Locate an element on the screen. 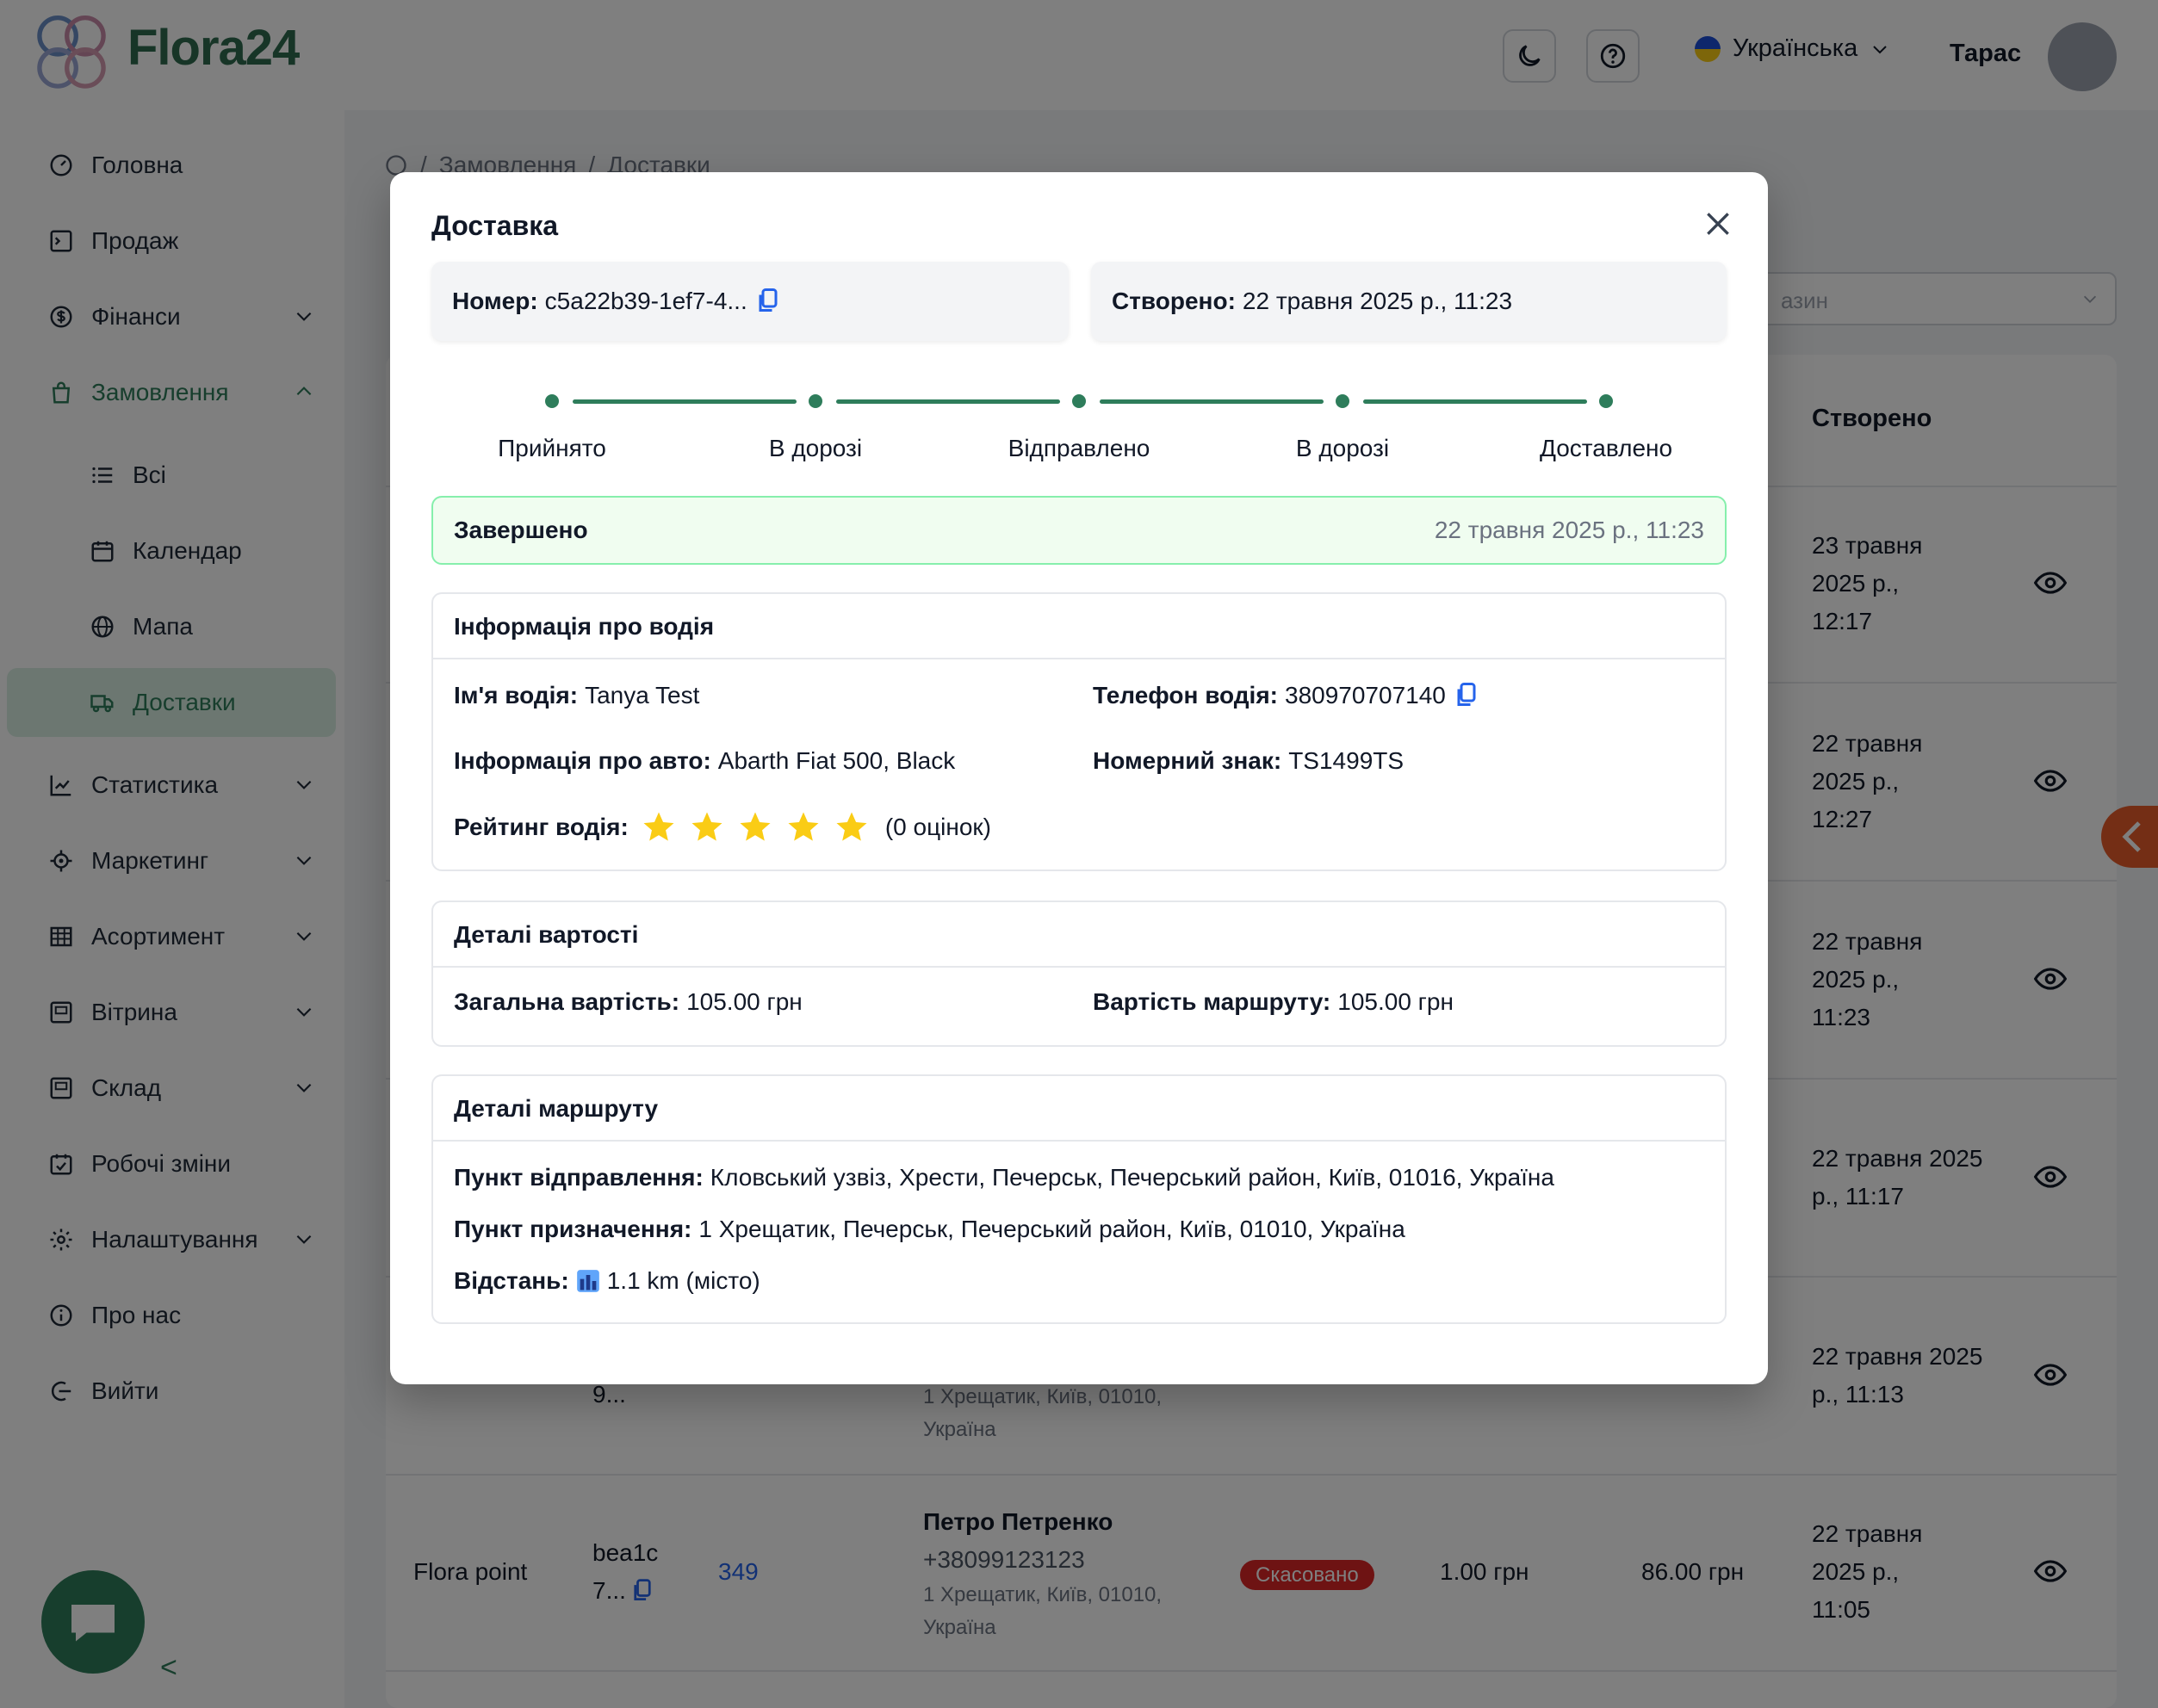 The image size is (2158, 1708). driver-phone-field: Телефон водія: 380970707140 is located at coordinates (1285, 695).